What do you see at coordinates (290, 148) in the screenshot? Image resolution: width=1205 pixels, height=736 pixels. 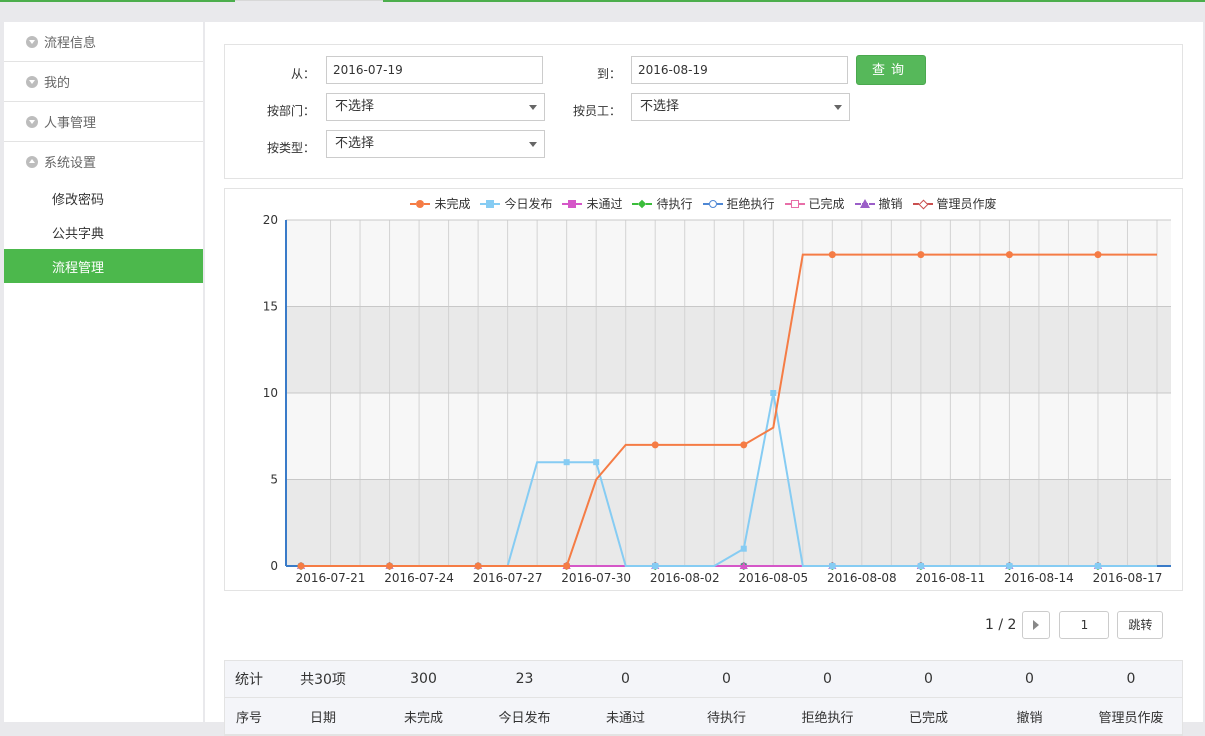 I see `type-label: 按类型：` at bounding box center [290, 148].